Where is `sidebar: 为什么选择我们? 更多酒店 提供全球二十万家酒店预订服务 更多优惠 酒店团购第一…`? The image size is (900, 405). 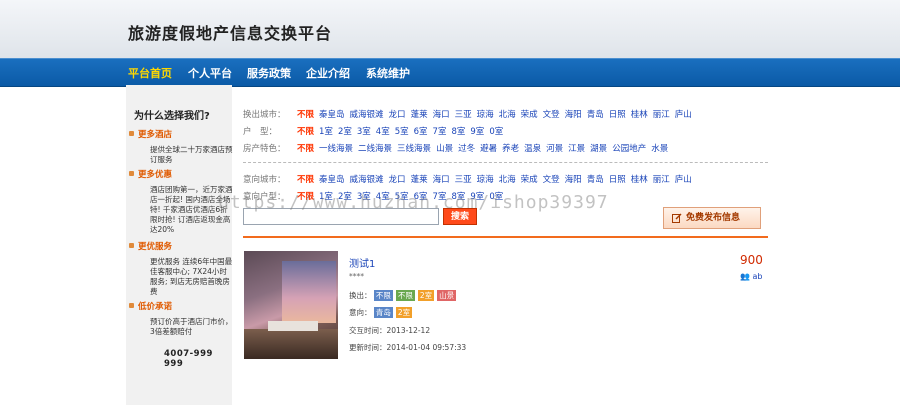 sidebar: 为什么选择我们? 更多酒店 提供全球二十万家酒店预订服务 更多优惠 酒店团购第一… is located at coordinates (179, 245).